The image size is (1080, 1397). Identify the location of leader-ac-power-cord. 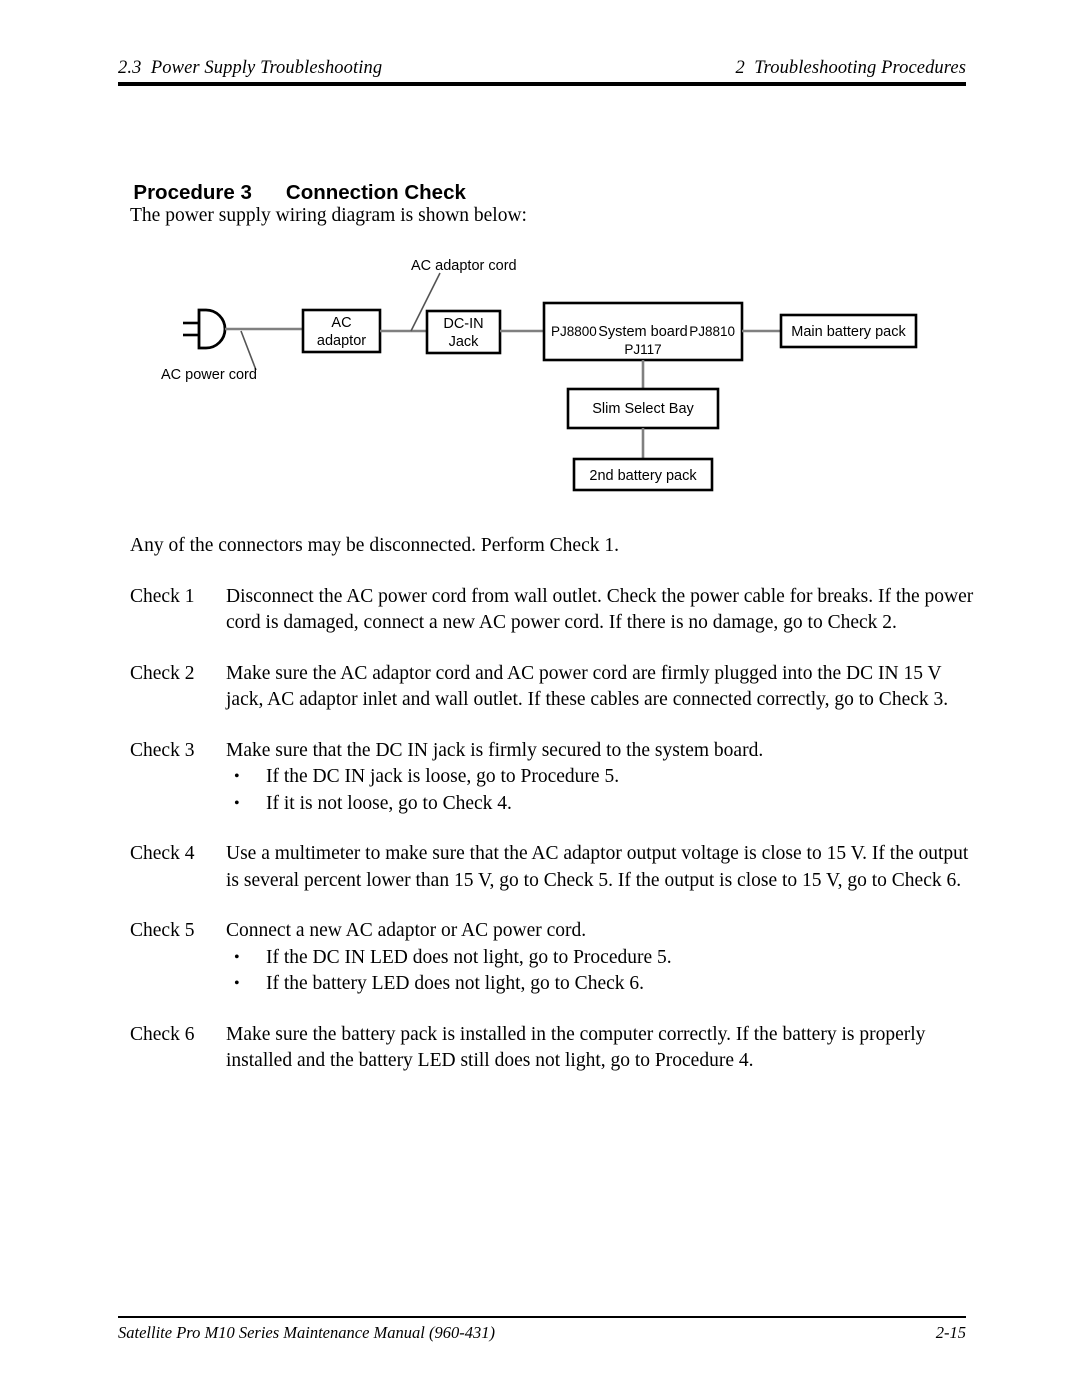
(248, 350).